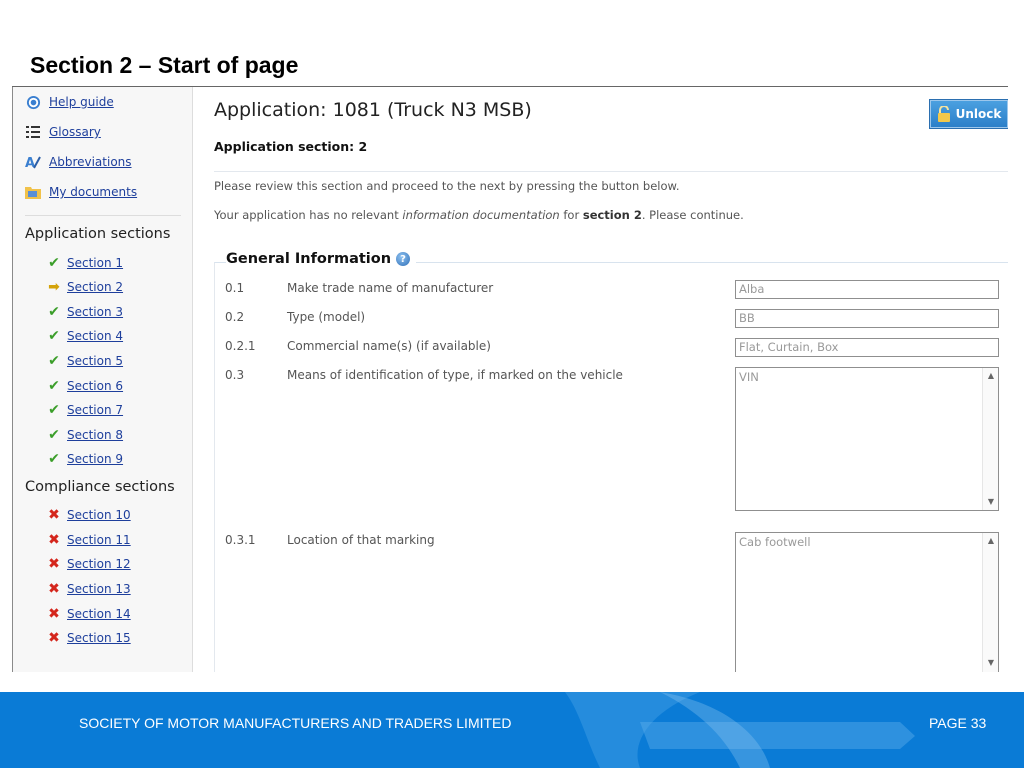 The height and width of the screenshot is (768, 1024). What do you see at coordinates (33, 192) in the screenshot?
I see `folder-icon` at bounding box center [33, 192].